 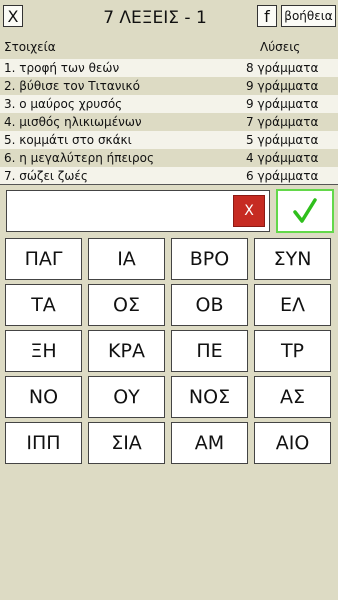 I want to click on top-bar: X 7 ΛΕΞΕΙΣ - 1 f βοήθεια, so click(x=169, y=19).